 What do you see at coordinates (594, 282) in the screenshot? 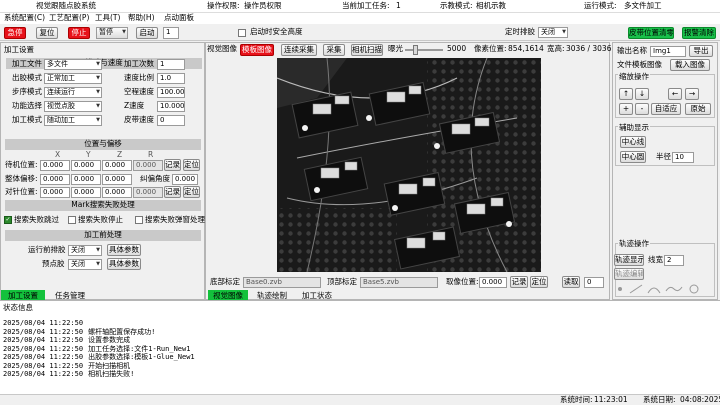
I see `read-value-field: 0` at bounding box center [594, 282].